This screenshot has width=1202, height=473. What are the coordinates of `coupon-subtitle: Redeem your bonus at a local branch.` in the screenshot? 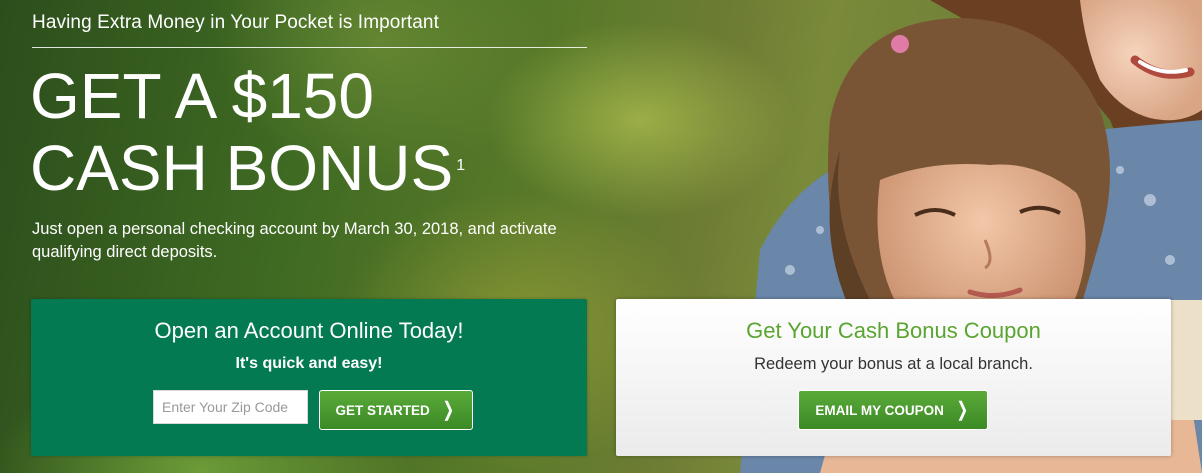 It's located at (893, 364).